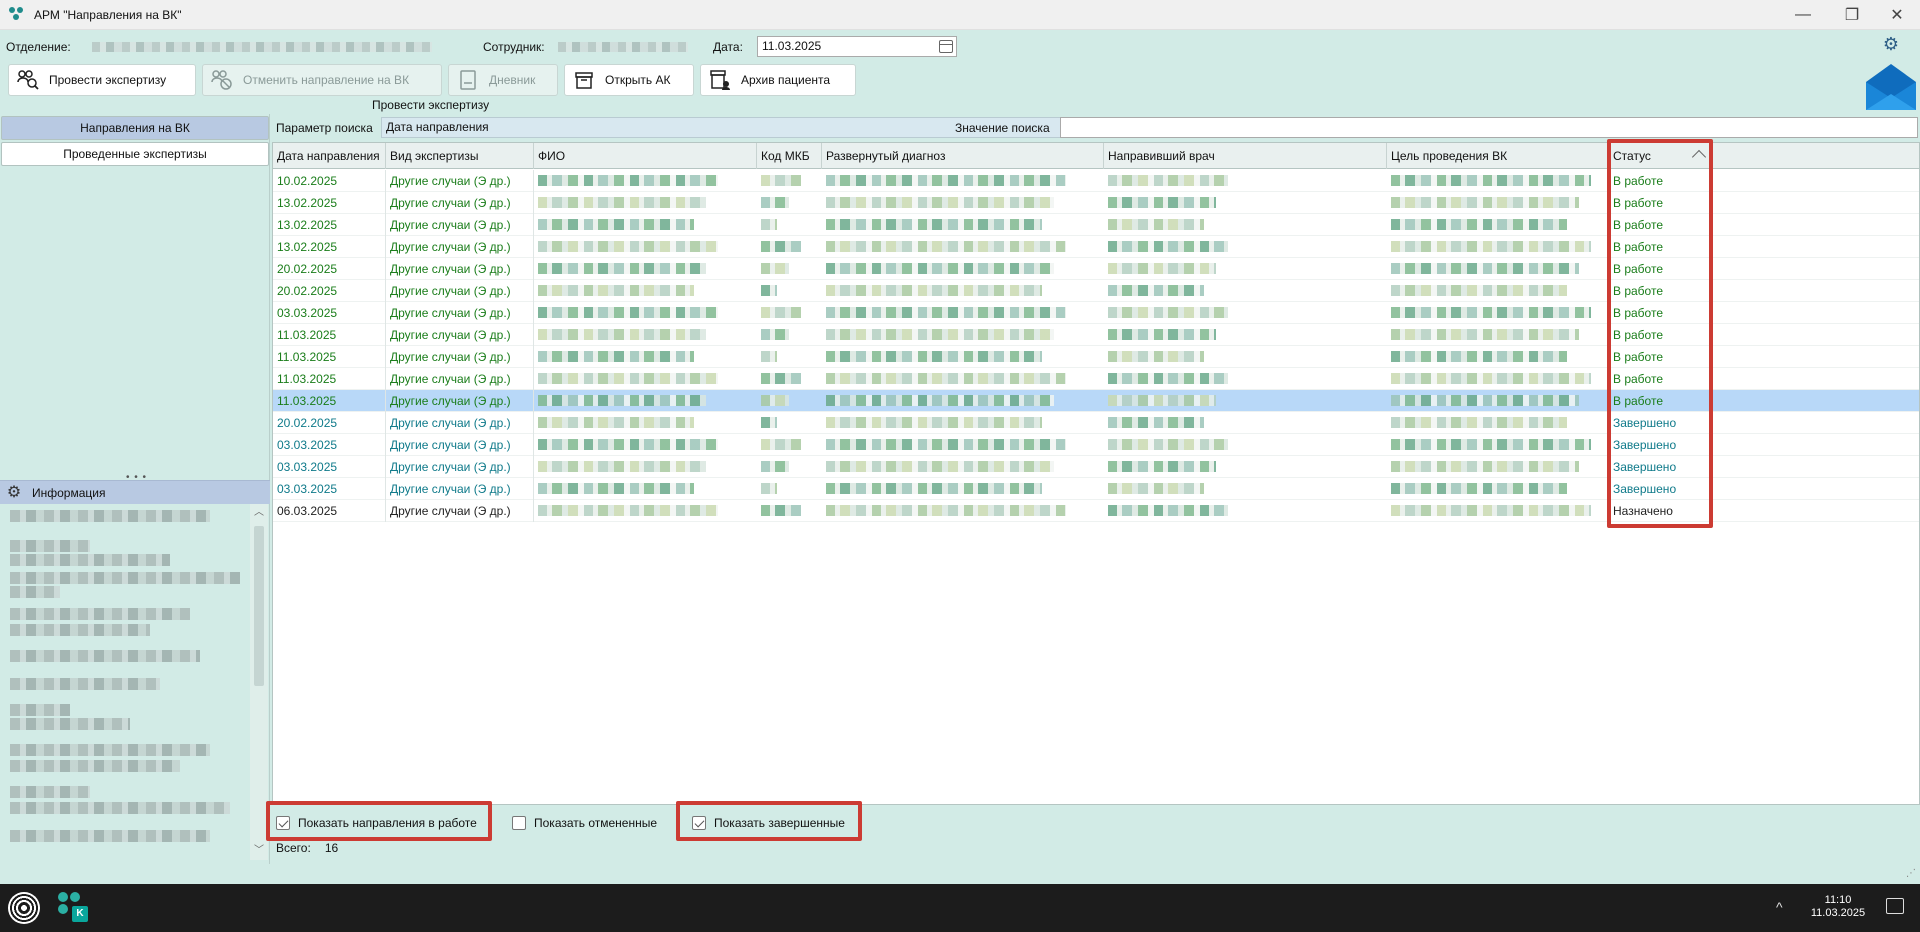 This screenshot has width=1920, height=932. I want to click on nav-referrals: Направления на ВК, so click(135, 128).